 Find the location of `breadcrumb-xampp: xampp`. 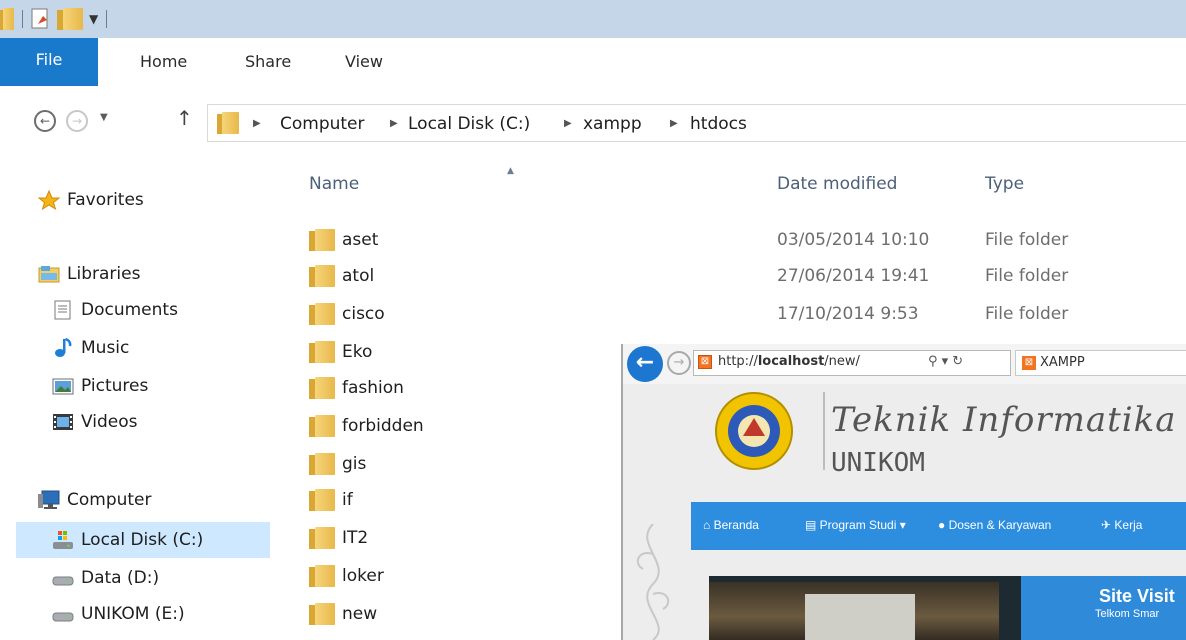

breadcrumb-xampp: xampp is located at coordinates (612, 124).